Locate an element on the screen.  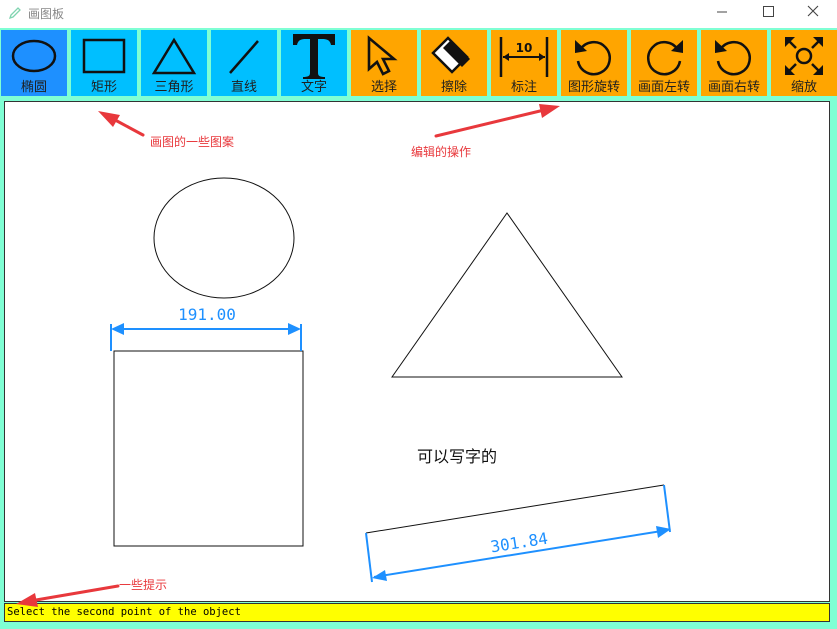
rotate-view-left-tool-label: 画面左转 is located at coordinates (663, 87).